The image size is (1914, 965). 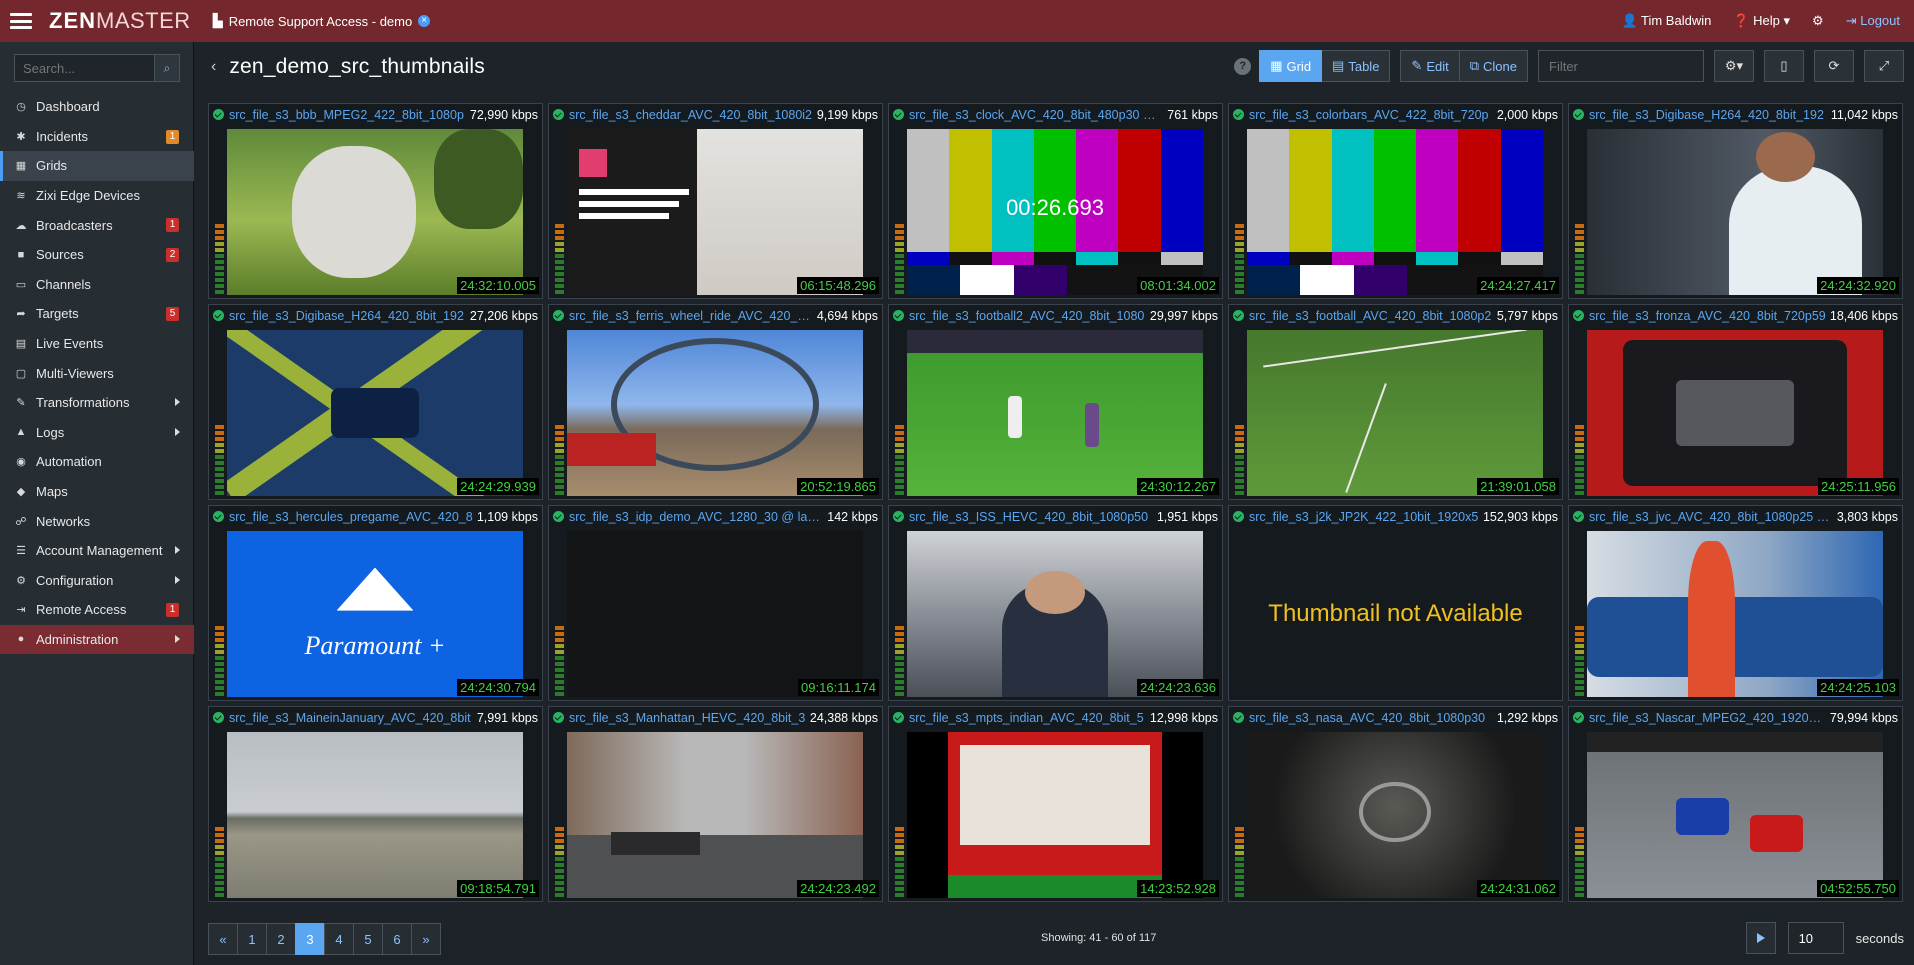 I want to click on zenmaster-logo: ZEN MASTER, so click(x=120, y=21).